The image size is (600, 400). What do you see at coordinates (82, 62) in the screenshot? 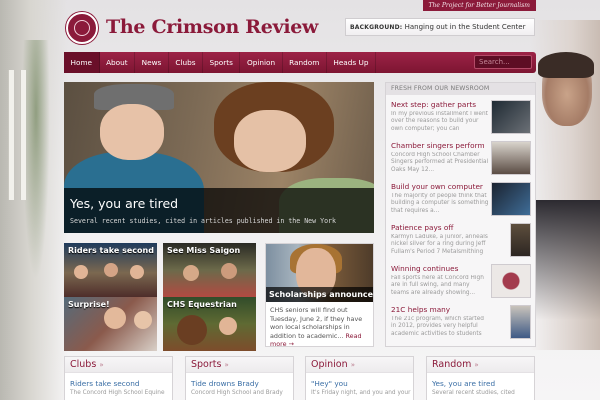
I see `nav-home: Home` at bounding box center [82, 62].